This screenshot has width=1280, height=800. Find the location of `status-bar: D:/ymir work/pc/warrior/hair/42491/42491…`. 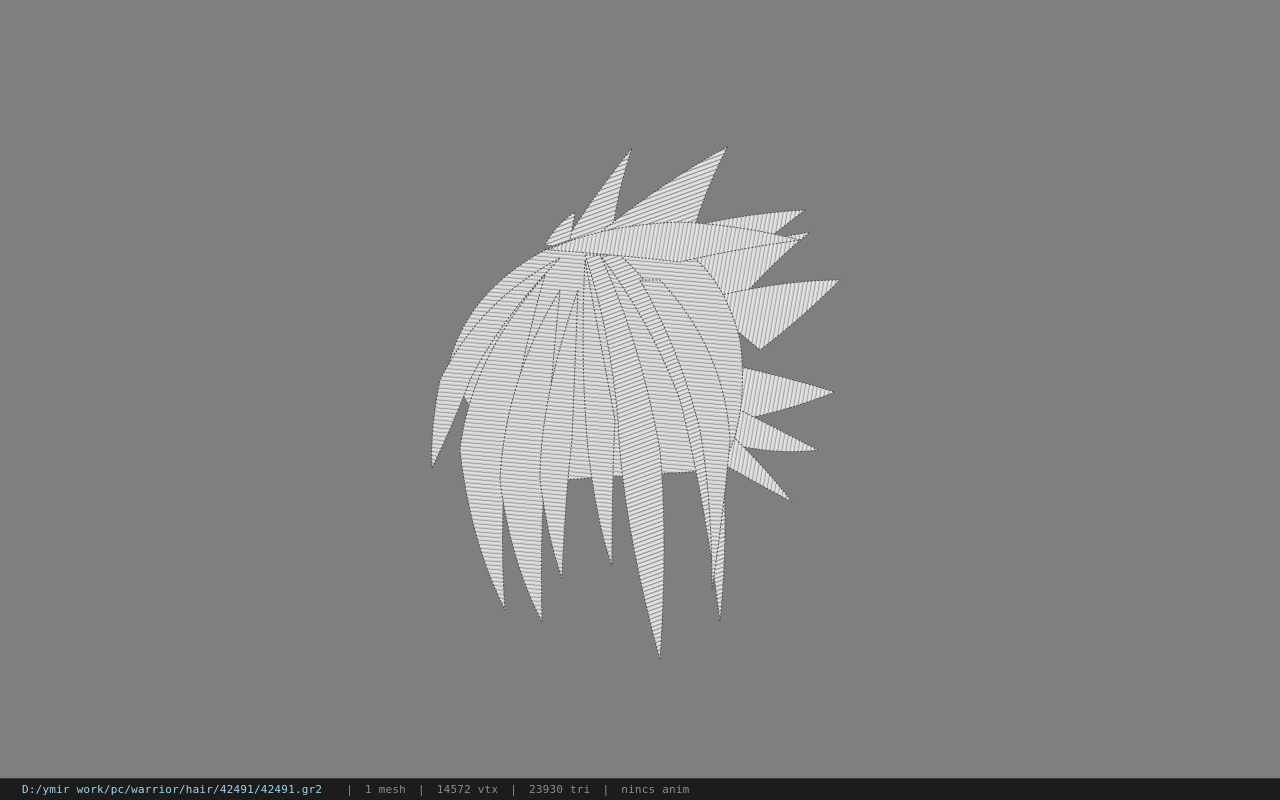

status-bar: D:/ymir work/pc/warrior/hair/42491/42491… is located at coordinates (640, 789).